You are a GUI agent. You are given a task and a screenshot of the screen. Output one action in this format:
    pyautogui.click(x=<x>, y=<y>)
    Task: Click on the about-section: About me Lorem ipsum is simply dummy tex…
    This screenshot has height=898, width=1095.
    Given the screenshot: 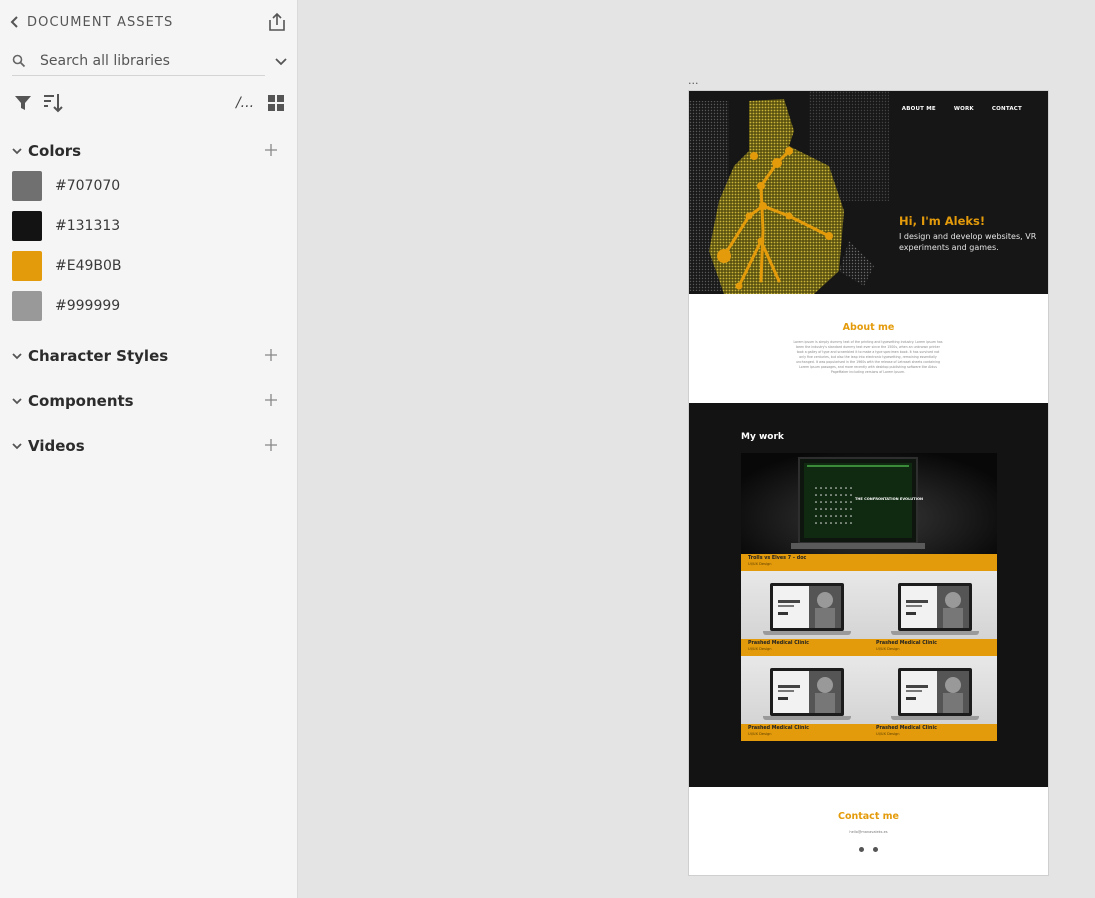 What is the action you would take?
    pyautogui.click(x=868, y=348)
    